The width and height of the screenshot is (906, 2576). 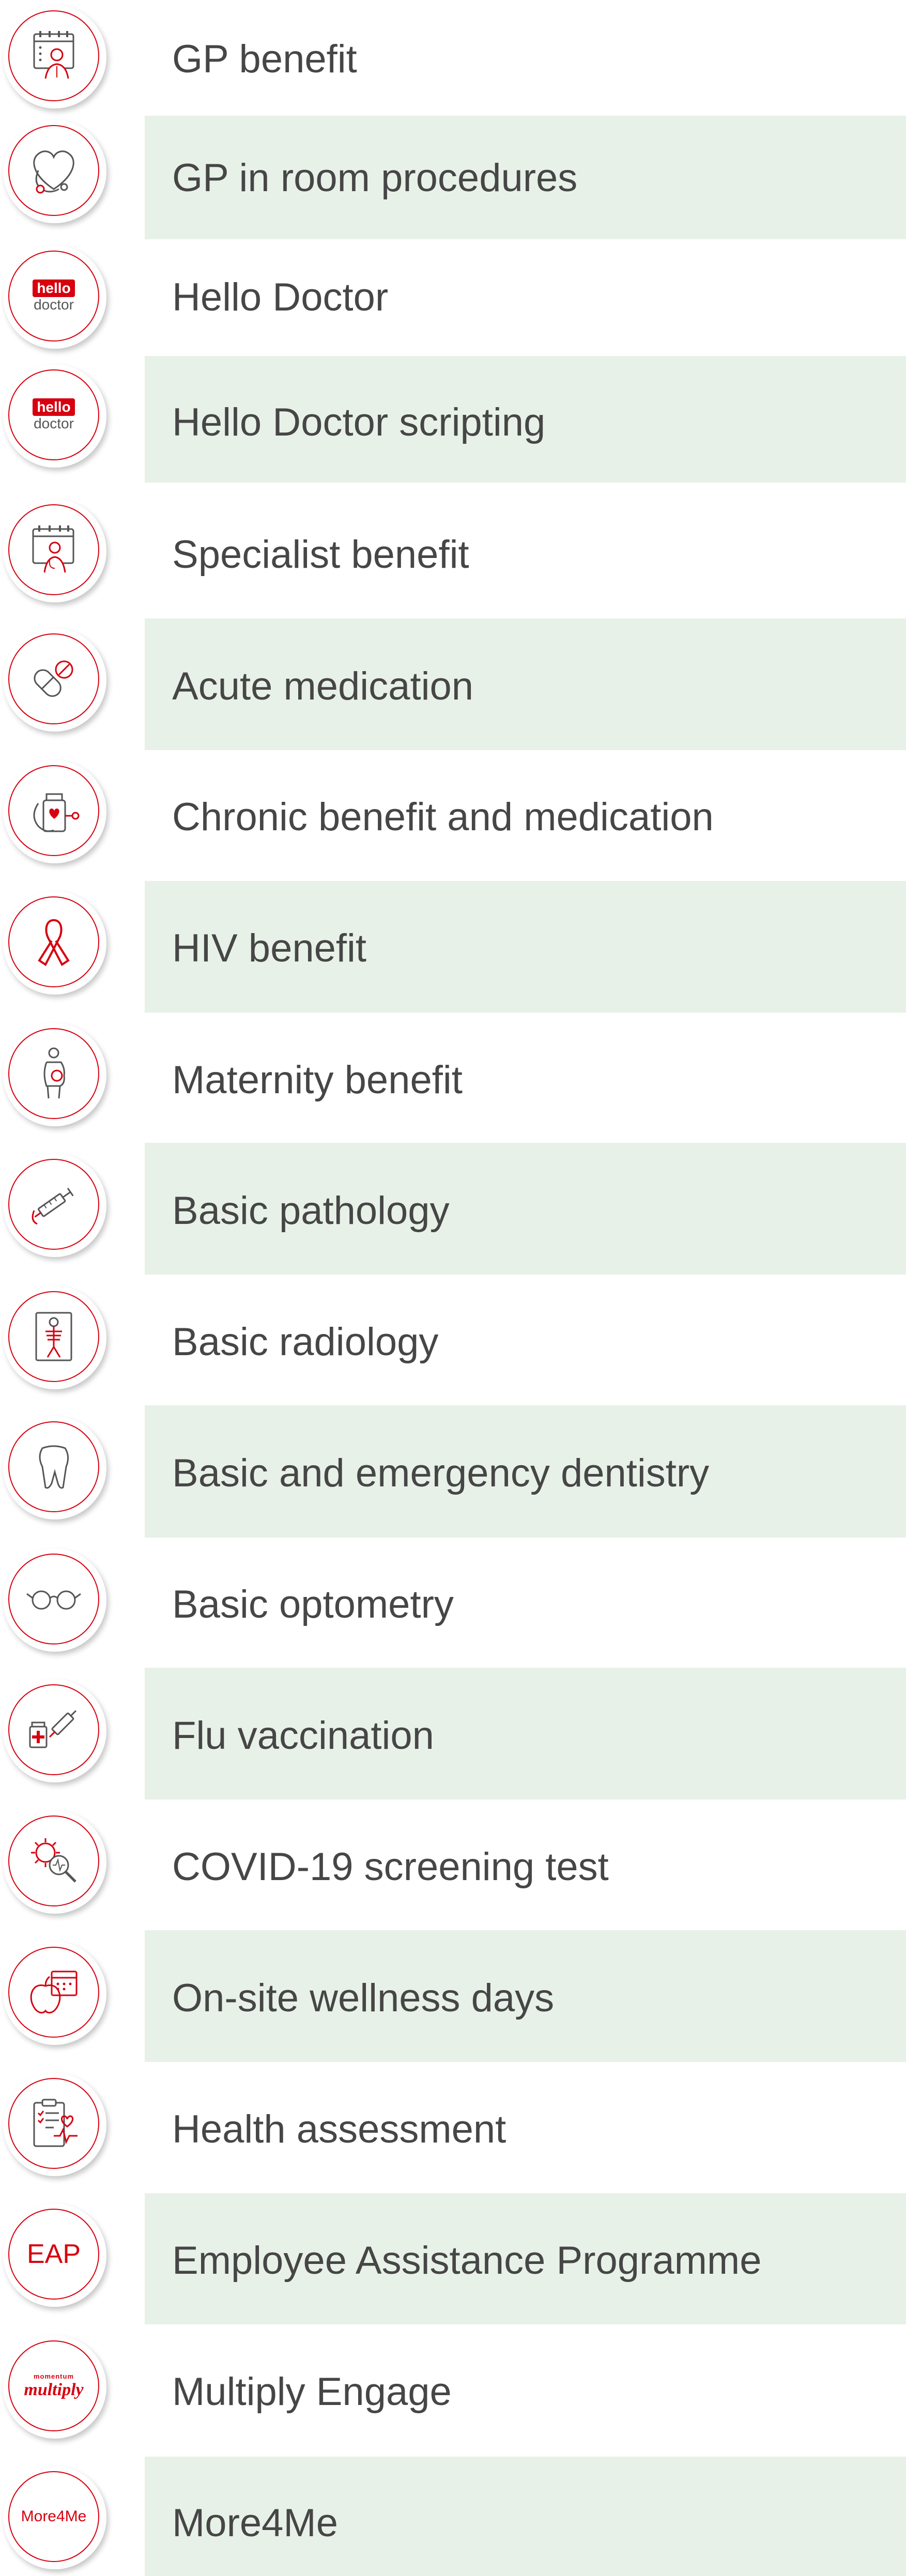 I want to click on pregnant-woman-icon, so click(x=53, y=1073).